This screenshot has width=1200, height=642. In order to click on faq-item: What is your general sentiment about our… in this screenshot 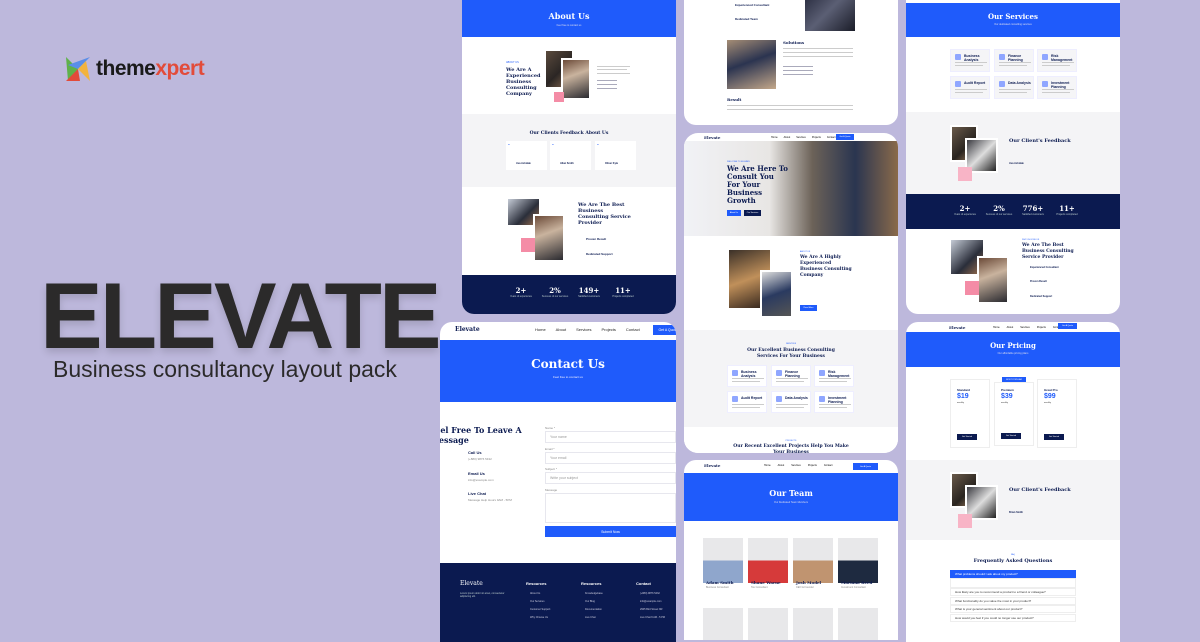, I will do `click(1013, 609)`.